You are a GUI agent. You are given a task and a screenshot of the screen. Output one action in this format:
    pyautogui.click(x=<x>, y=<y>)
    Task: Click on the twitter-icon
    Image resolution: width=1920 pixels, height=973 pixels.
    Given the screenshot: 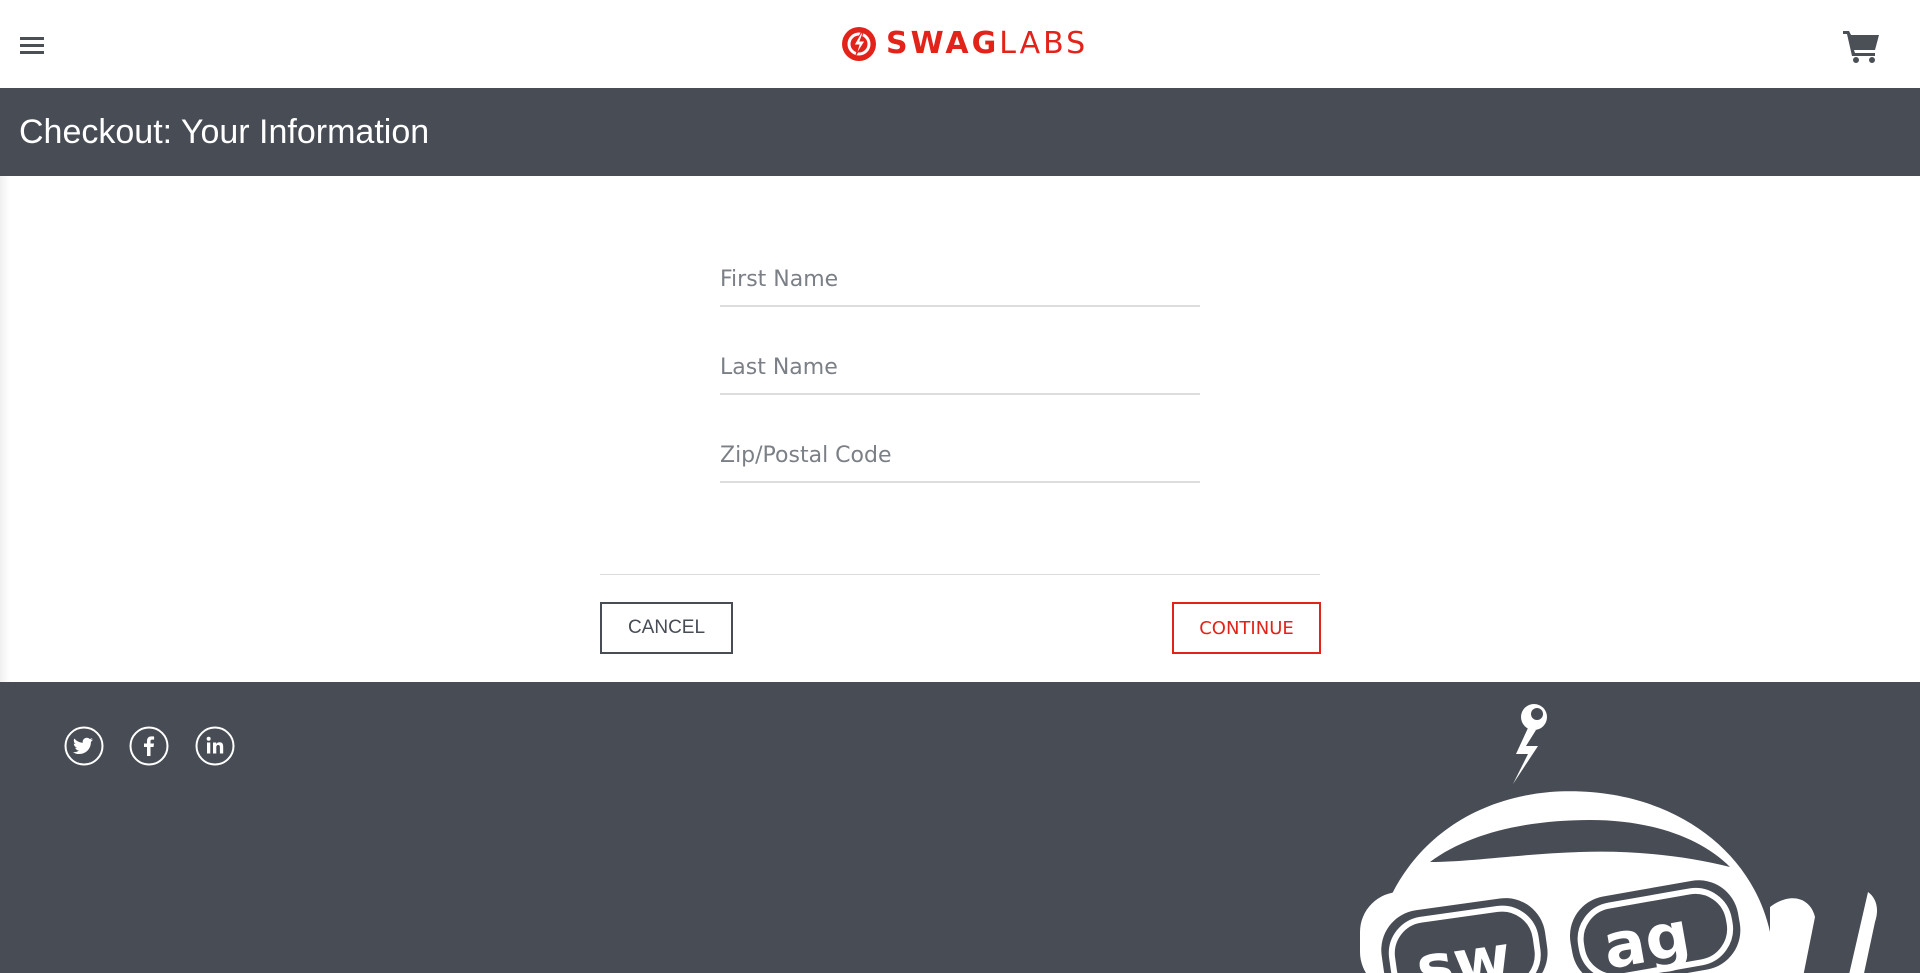 What is the action you would take?
    pyautogui.click(x=84, y=746)
    